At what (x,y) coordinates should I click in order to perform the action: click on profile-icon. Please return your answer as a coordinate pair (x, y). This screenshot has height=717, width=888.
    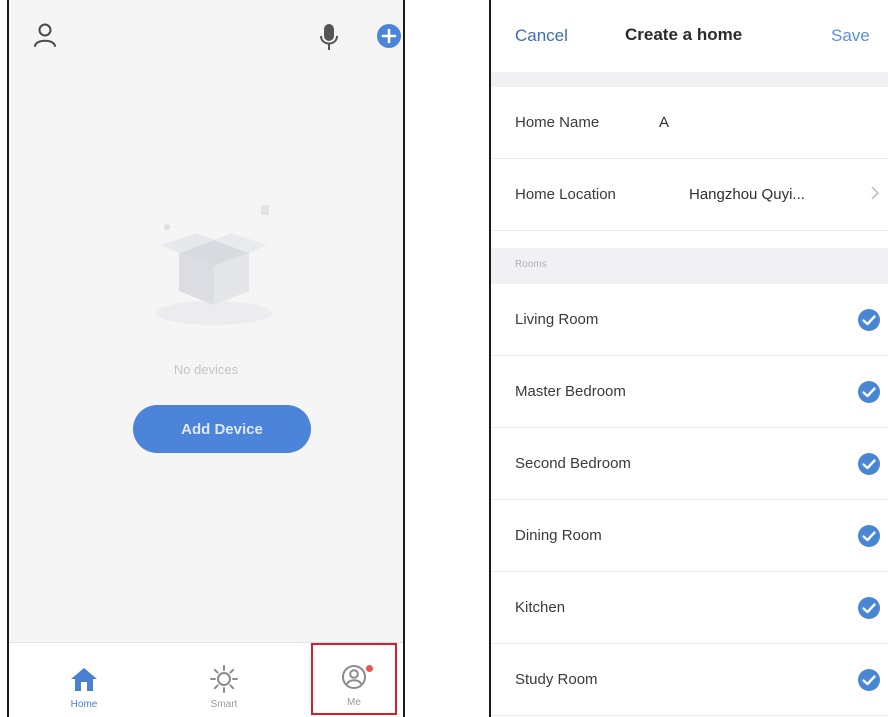
    Looking at the image, I should click on (354, 677).